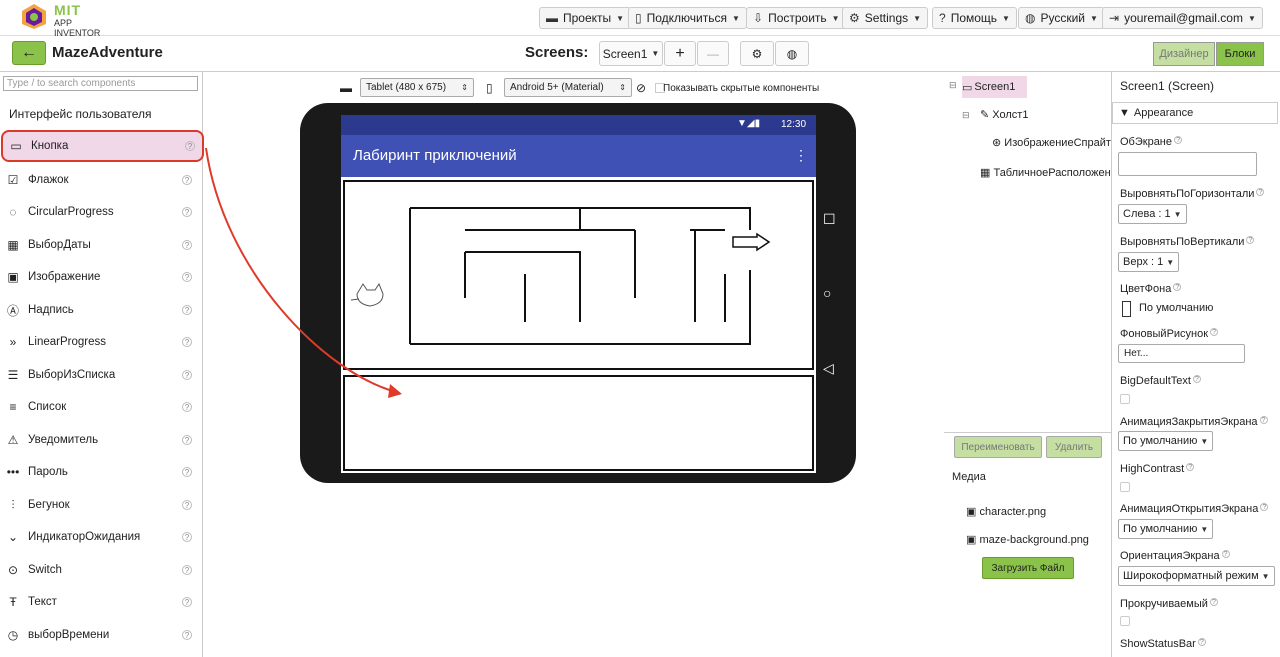 This screenshot has height=657, width=1280. Describe the element at coordinates (1045, 172) in the screenshot. I see `tree-item-table: ▦ ТабличноеРасположен` at that location.